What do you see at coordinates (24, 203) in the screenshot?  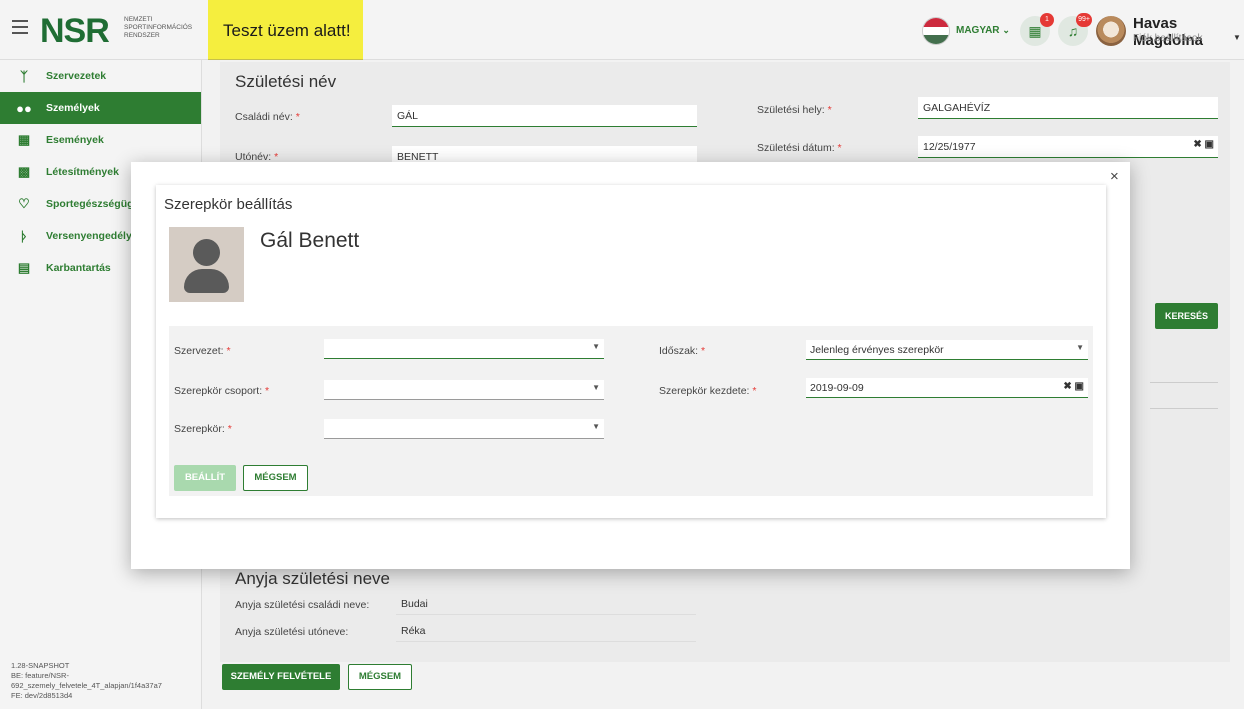 I see `heart-icon: ♡` at bounding box center [24, 203].